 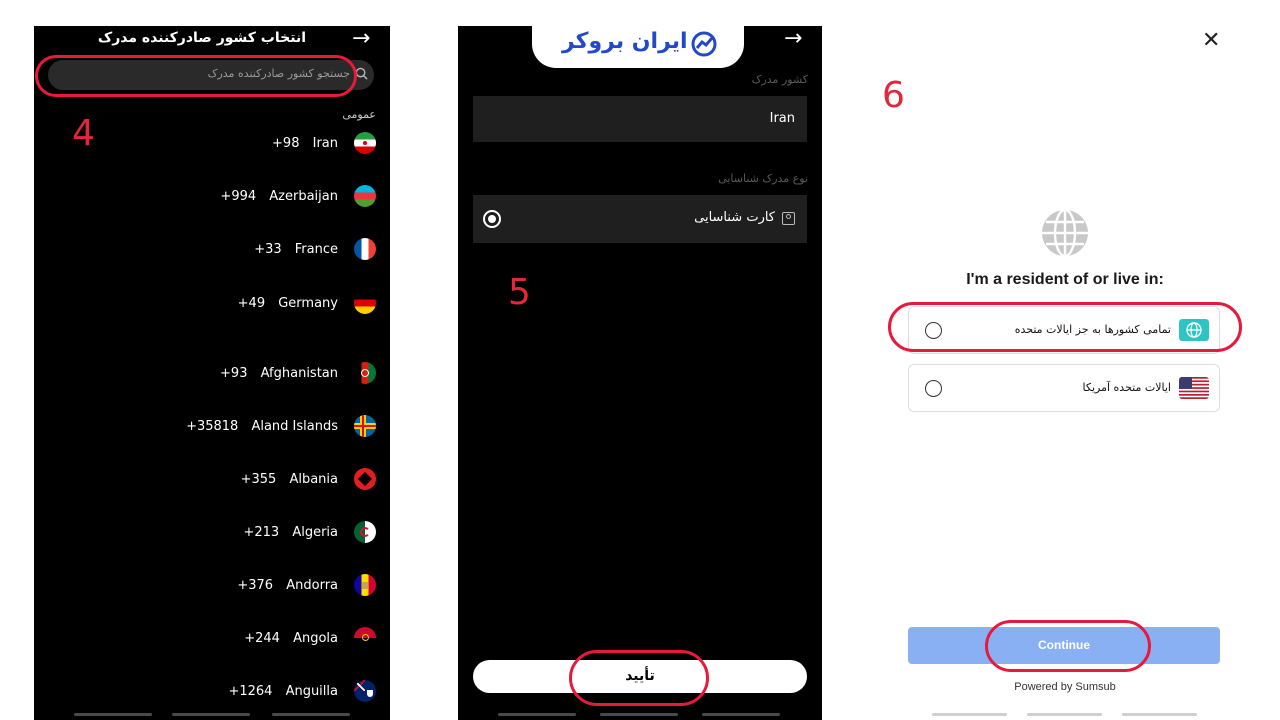 I want to click on chart-logo-icon, so click(x=704, y=44).